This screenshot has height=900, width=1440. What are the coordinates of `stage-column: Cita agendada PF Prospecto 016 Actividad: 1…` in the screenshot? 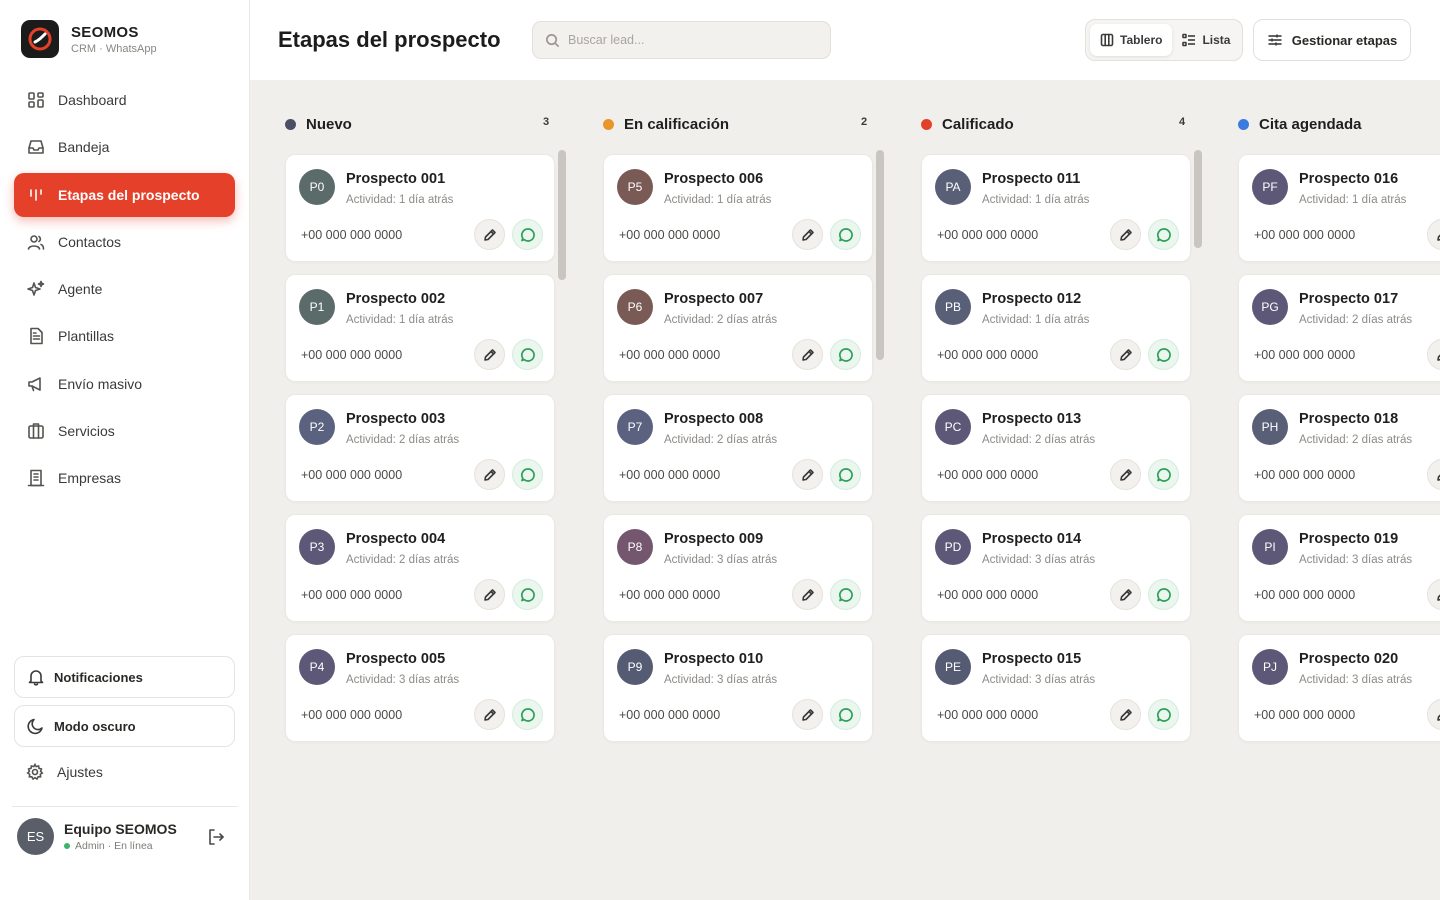 It's located at (1321, 490).